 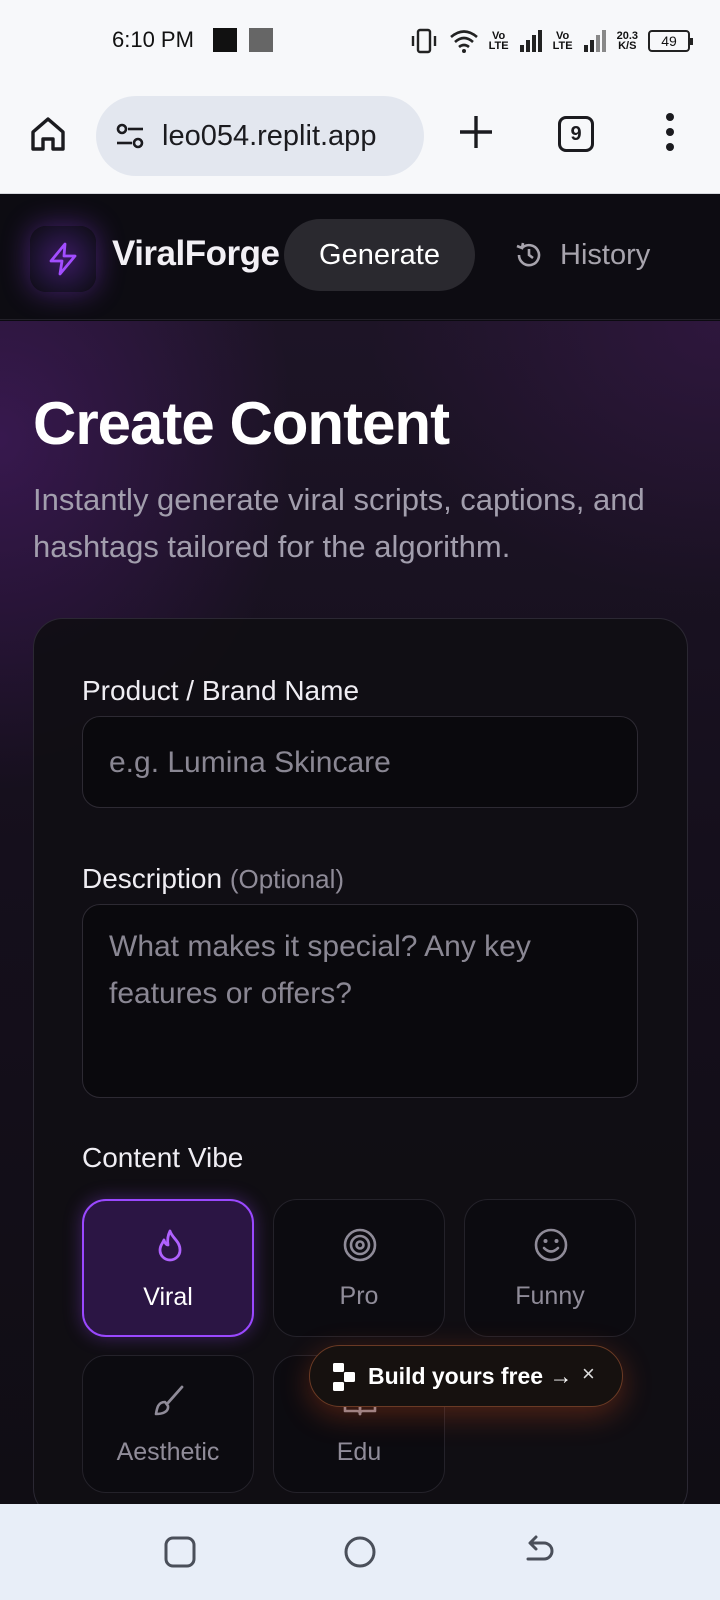 I want to click on address-bar: leo054.replit.app, so click(x=260, y=136).